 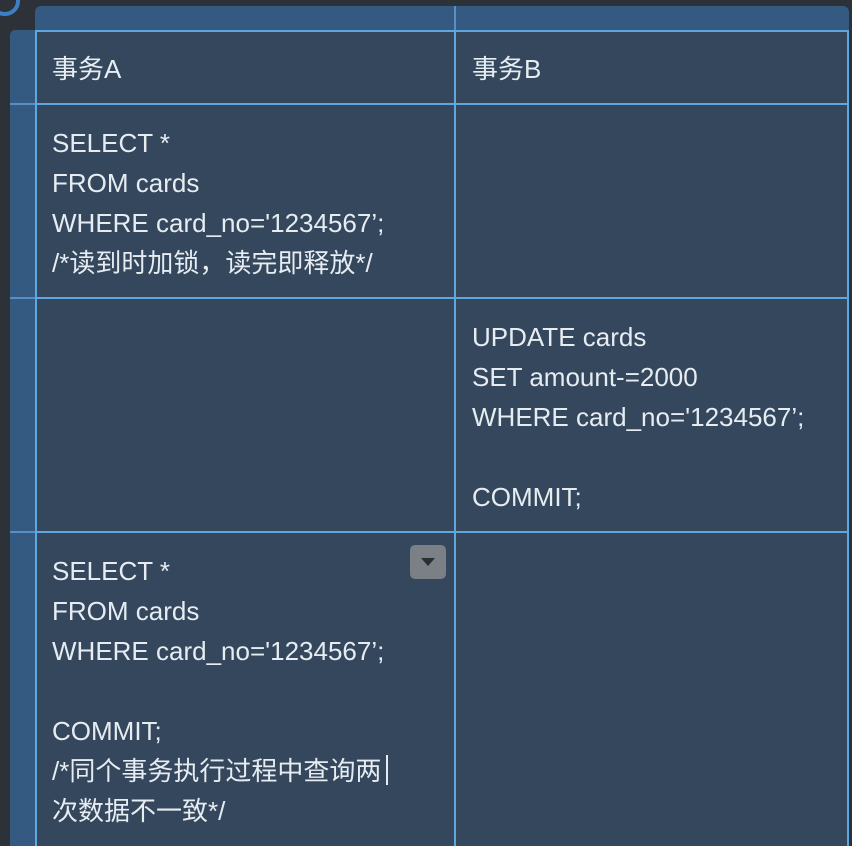 I want to click on column-header-bar, so click(x=442, y=18).